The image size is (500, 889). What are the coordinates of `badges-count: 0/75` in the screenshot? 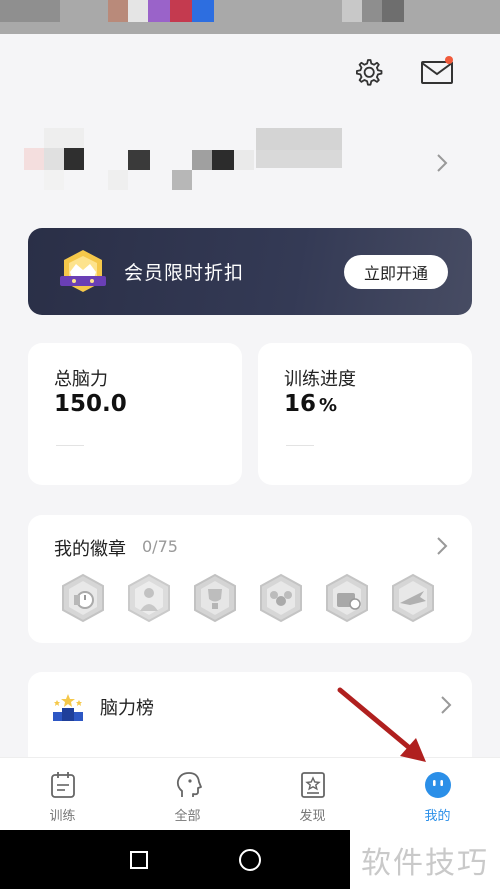 It's located at (160, 546).